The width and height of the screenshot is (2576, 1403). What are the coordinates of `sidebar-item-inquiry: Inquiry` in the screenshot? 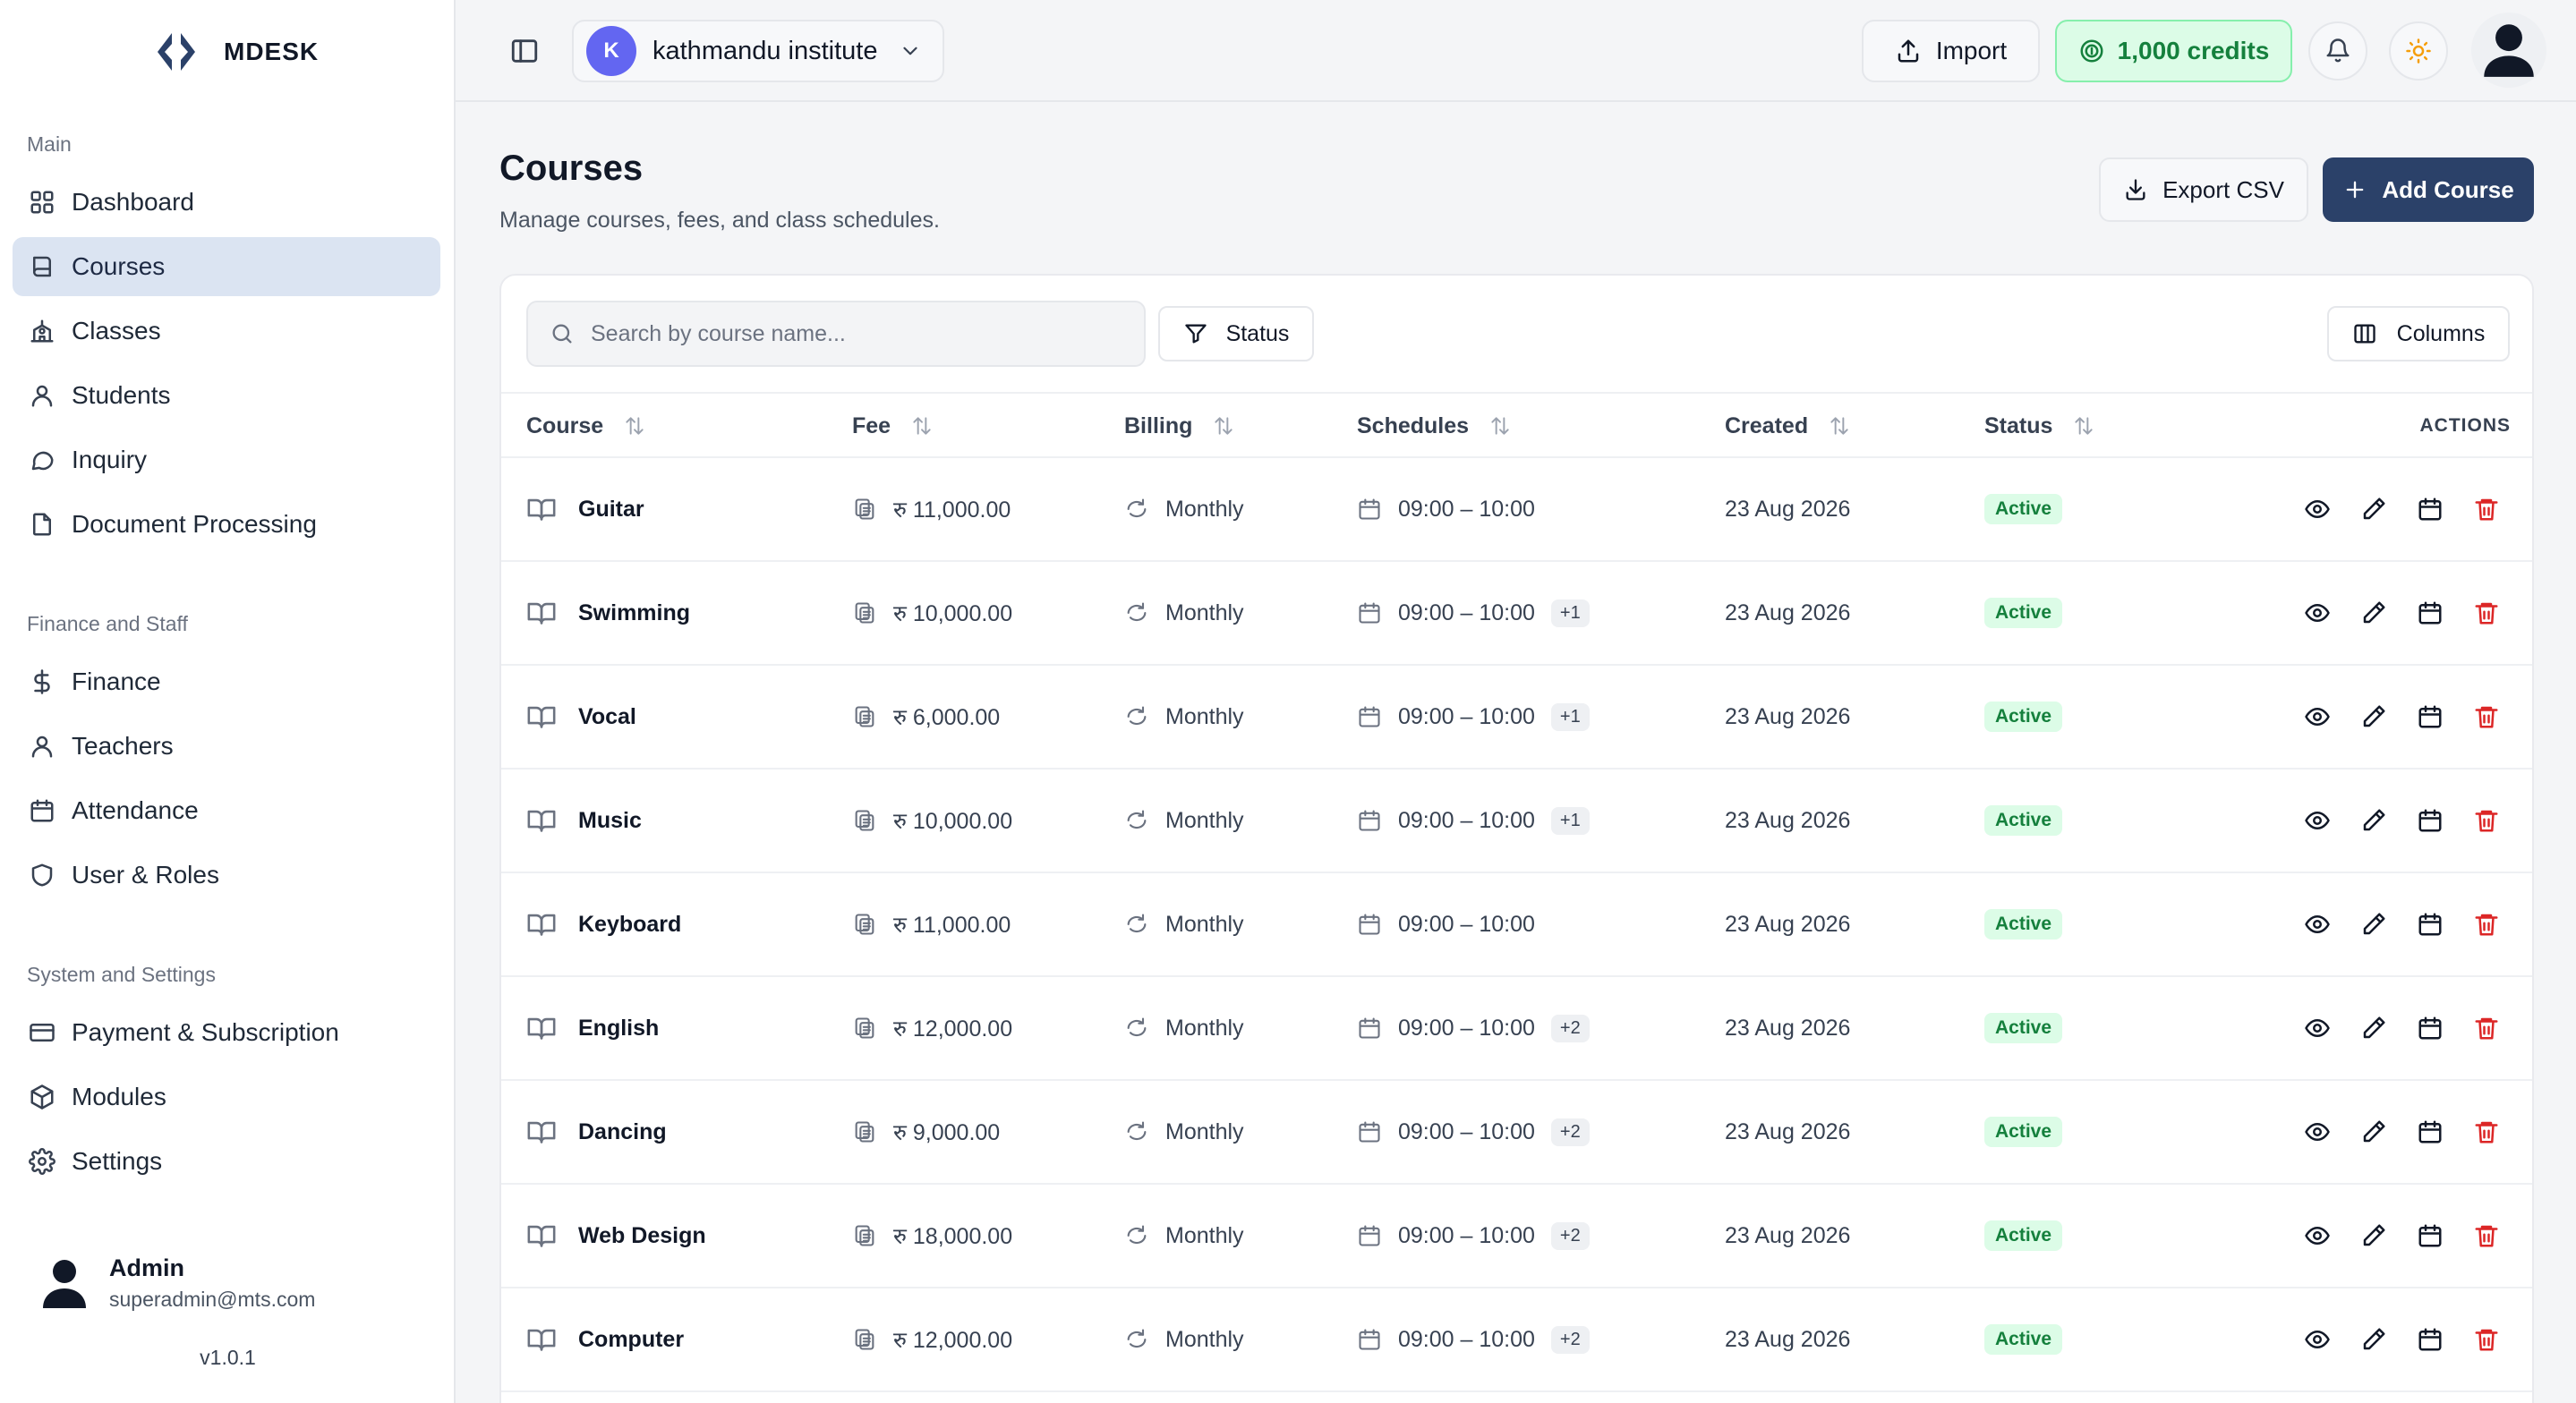 It's located at (226, 459).